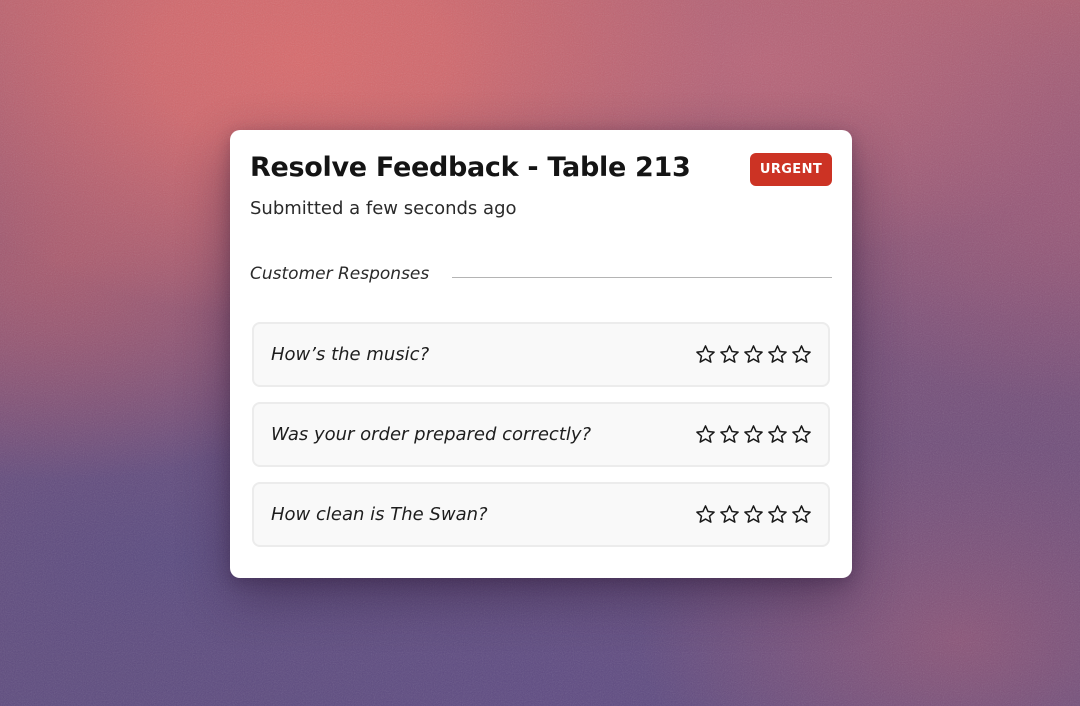 The width and height of the screenshot is (1080, 706). I want to click on question-row-order: Was your order prepared correctly?, so click(541, 434).